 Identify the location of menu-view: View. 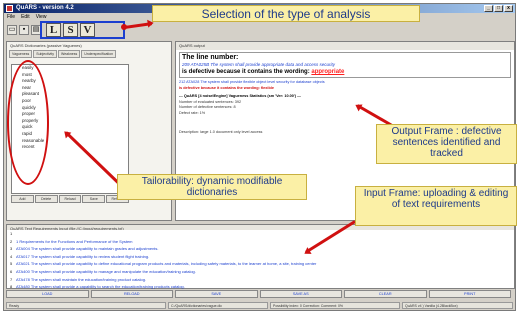
(41, 17).